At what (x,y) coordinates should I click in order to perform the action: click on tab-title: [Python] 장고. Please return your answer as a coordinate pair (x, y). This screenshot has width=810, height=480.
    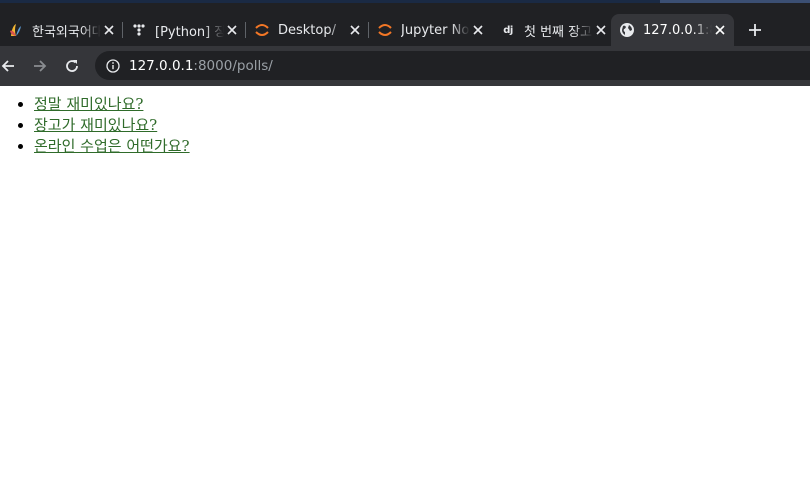
    Looking at the image, I should click on (189, 32).